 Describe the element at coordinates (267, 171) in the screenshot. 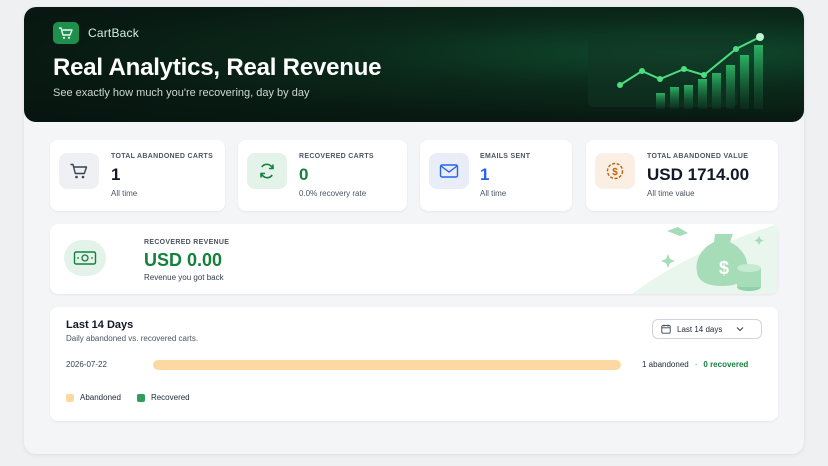

I see `refresh-icon` at that location.